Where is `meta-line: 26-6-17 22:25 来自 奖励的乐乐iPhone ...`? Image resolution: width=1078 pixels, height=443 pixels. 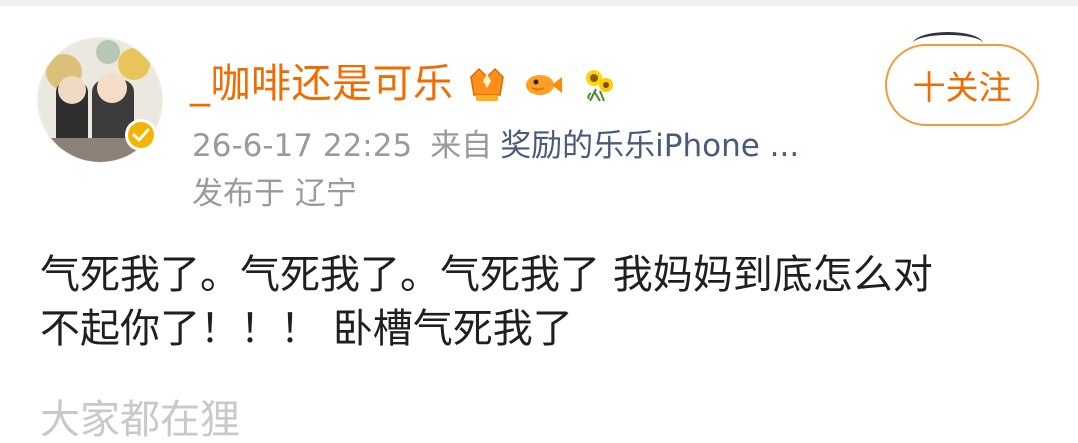 meta-line: 26-6-17 22:25 来自 奖励的乐乐iPhone ... is located at coordinates (495, 146).